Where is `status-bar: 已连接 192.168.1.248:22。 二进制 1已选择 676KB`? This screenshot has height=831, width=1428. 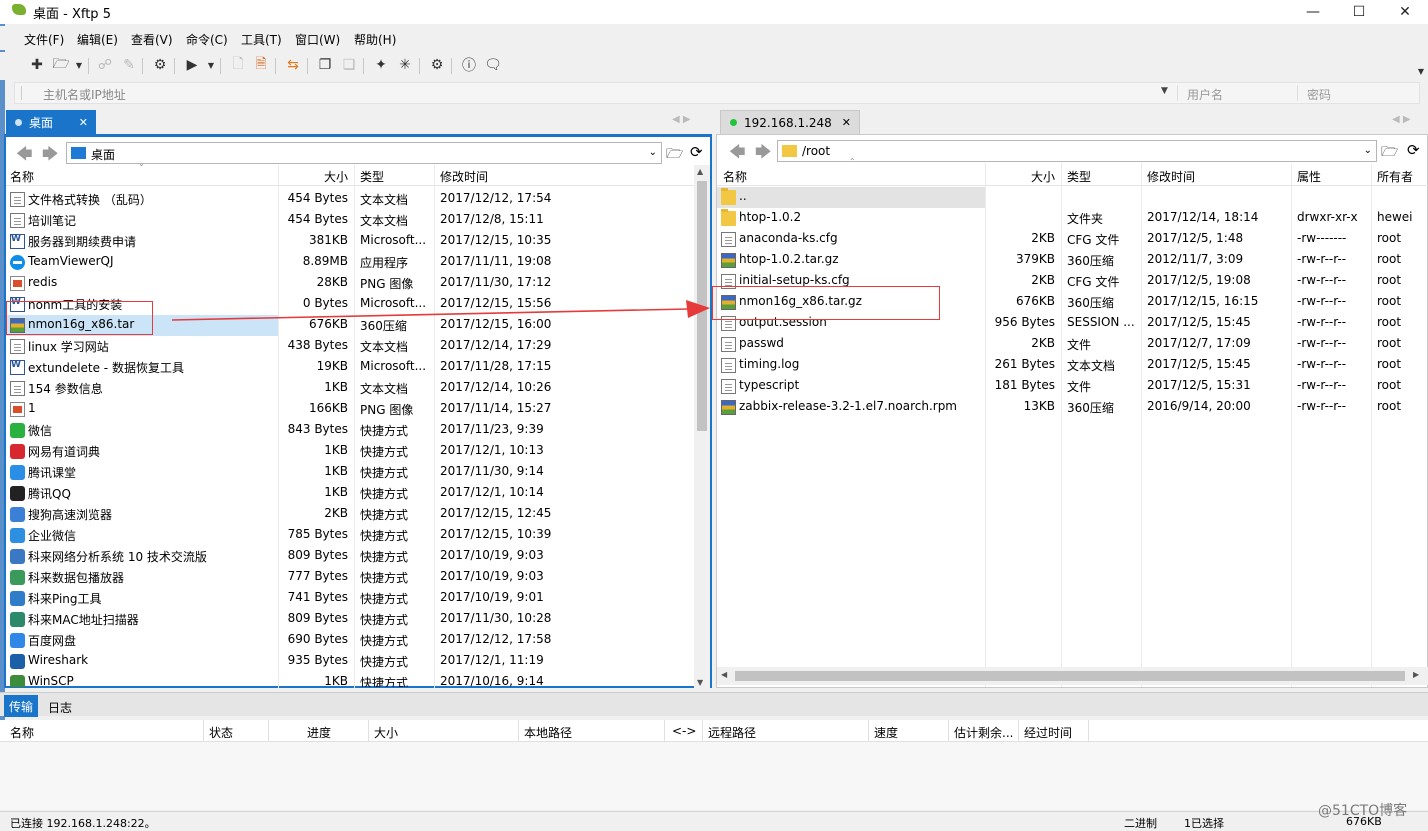 status-bar: 已连接 192.168.1.248:22。 二进制 1已选择 676KB is located at coordinates (714, 820).